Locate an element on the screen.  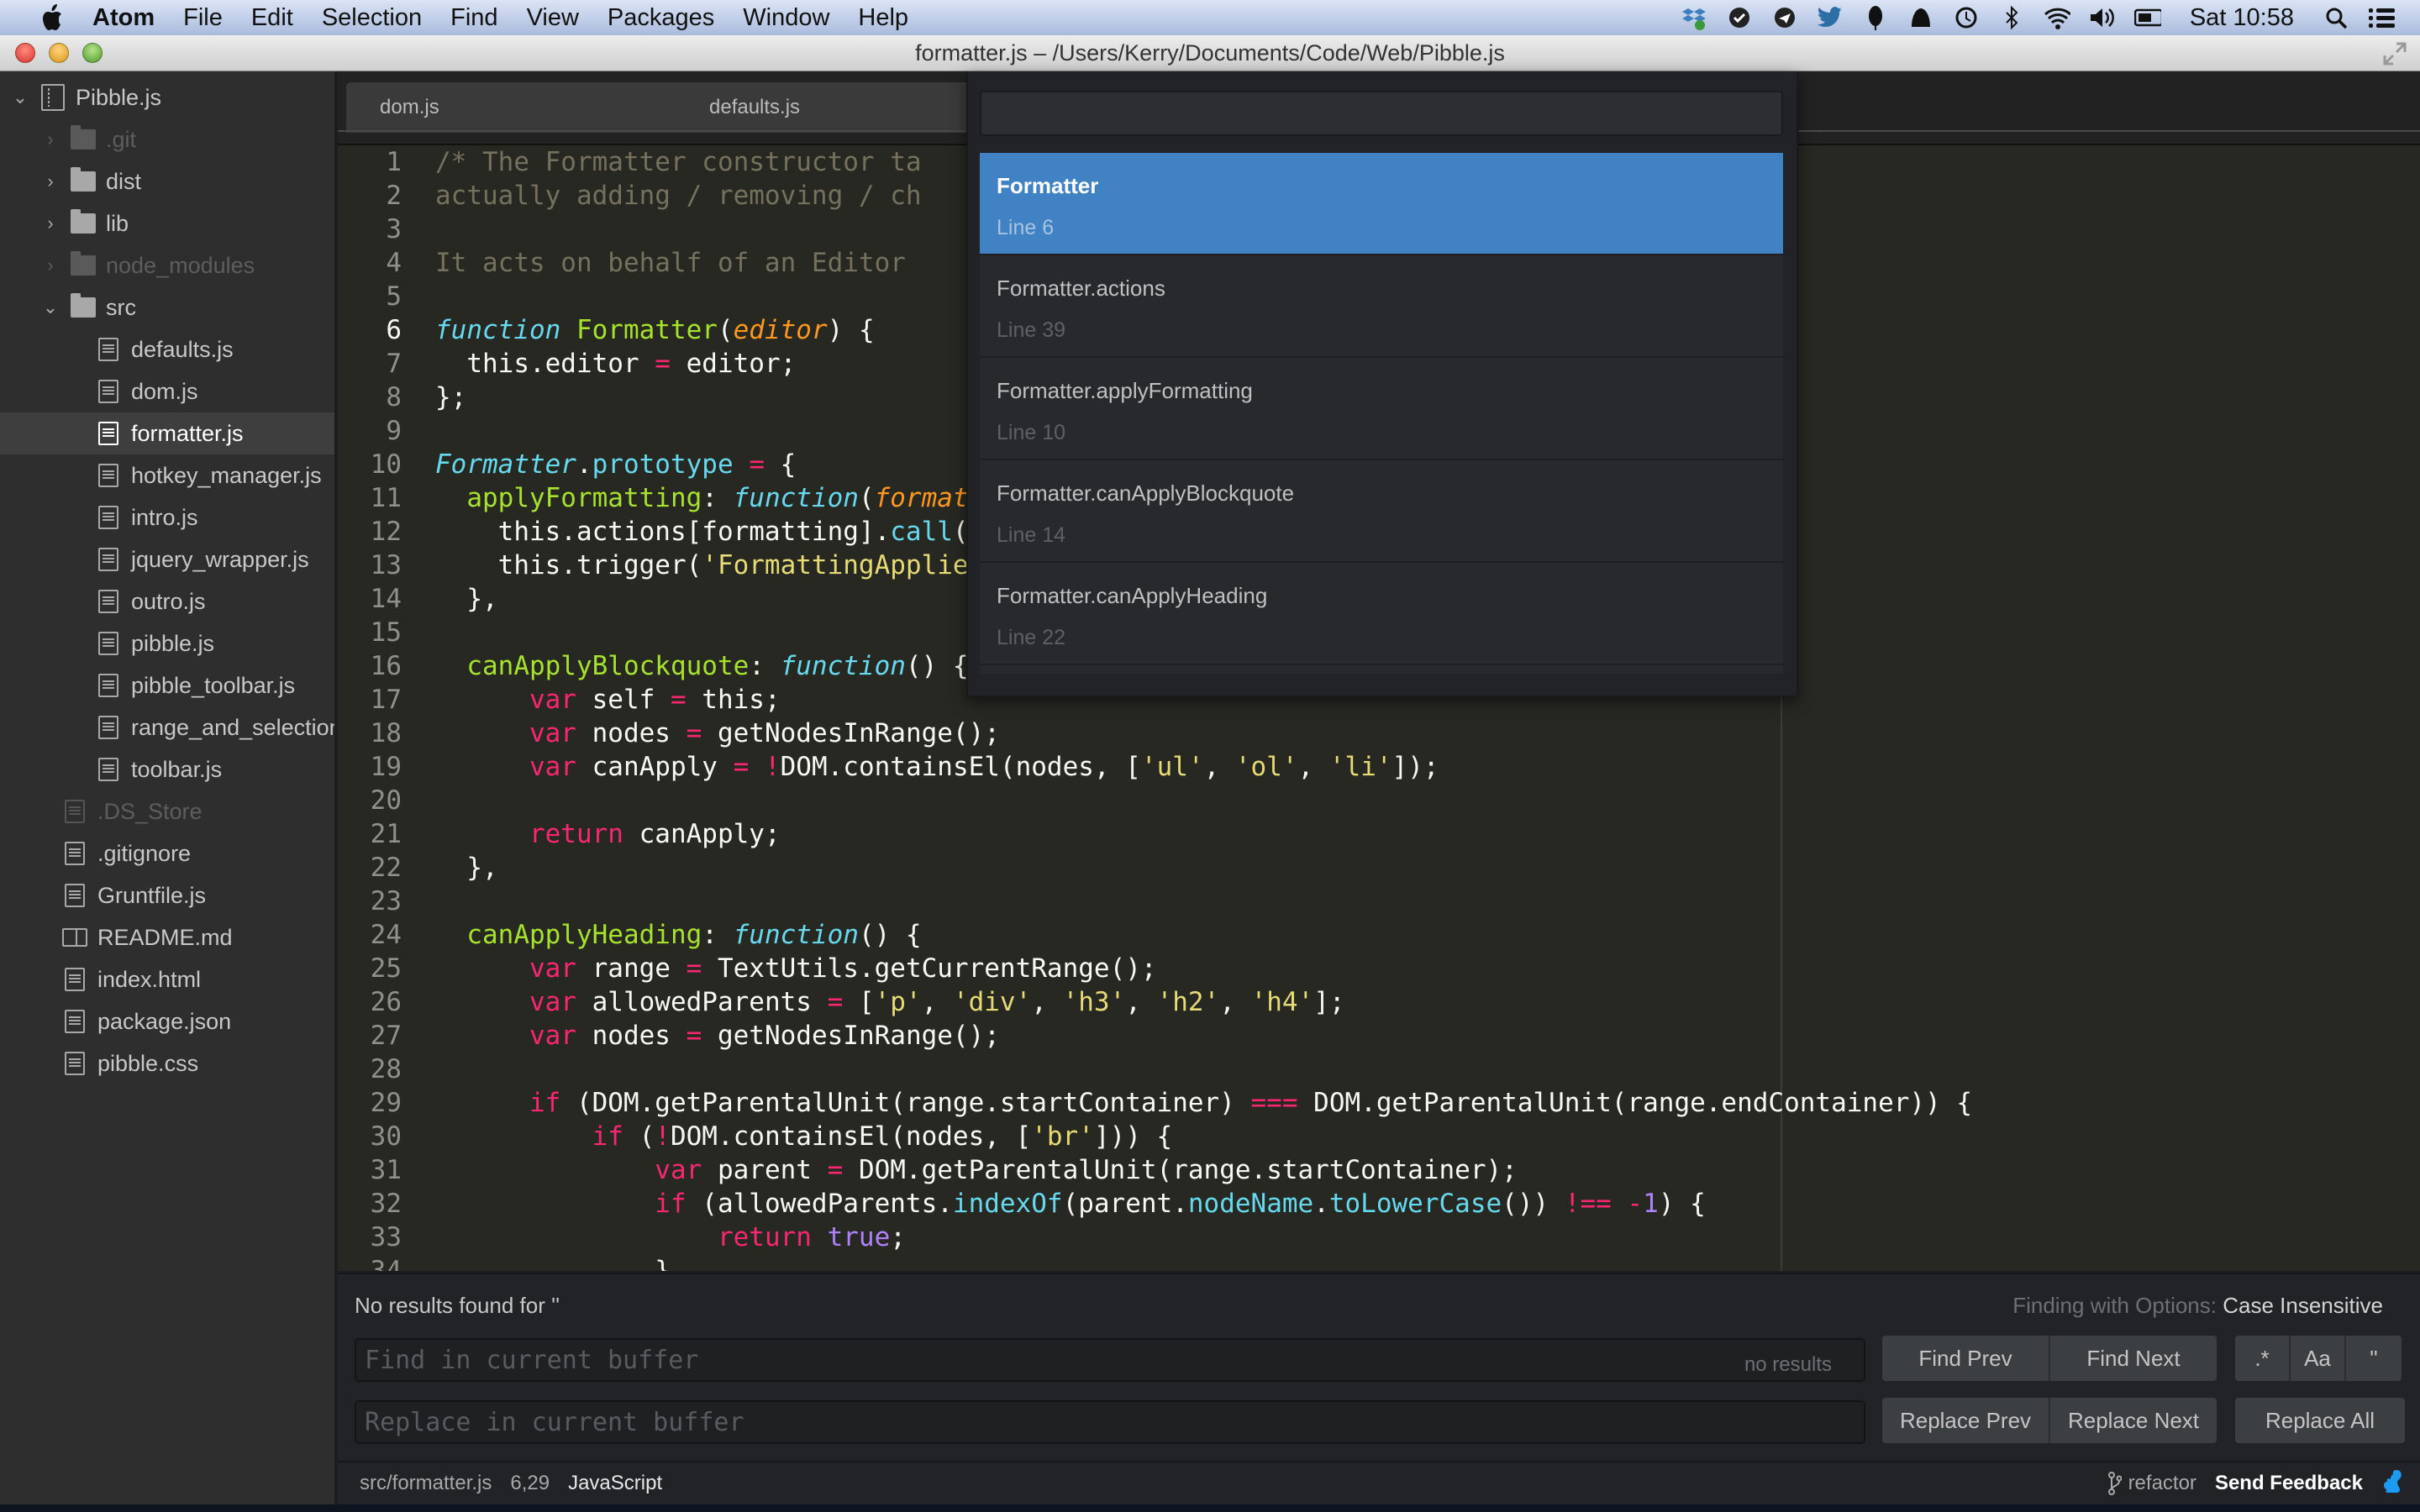
status-grammar: JavaScript is located at coordinates (615, 1483).